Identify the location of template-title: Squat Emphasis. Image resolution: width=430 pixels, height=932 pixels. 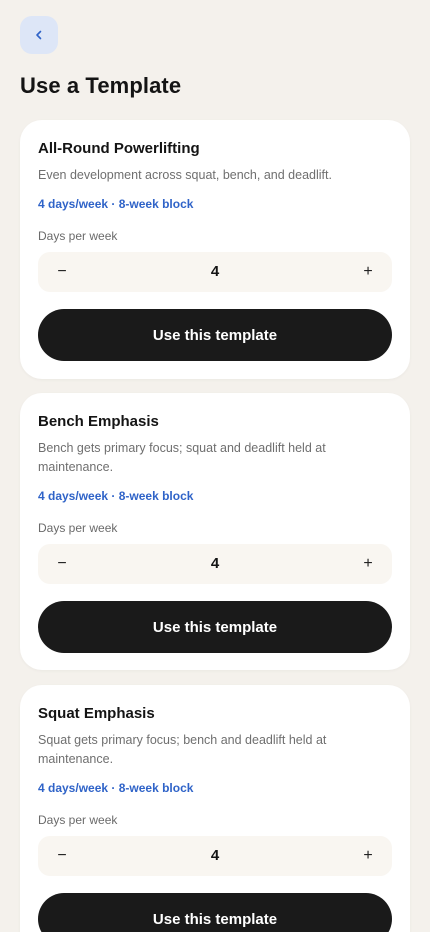
(96, 713).